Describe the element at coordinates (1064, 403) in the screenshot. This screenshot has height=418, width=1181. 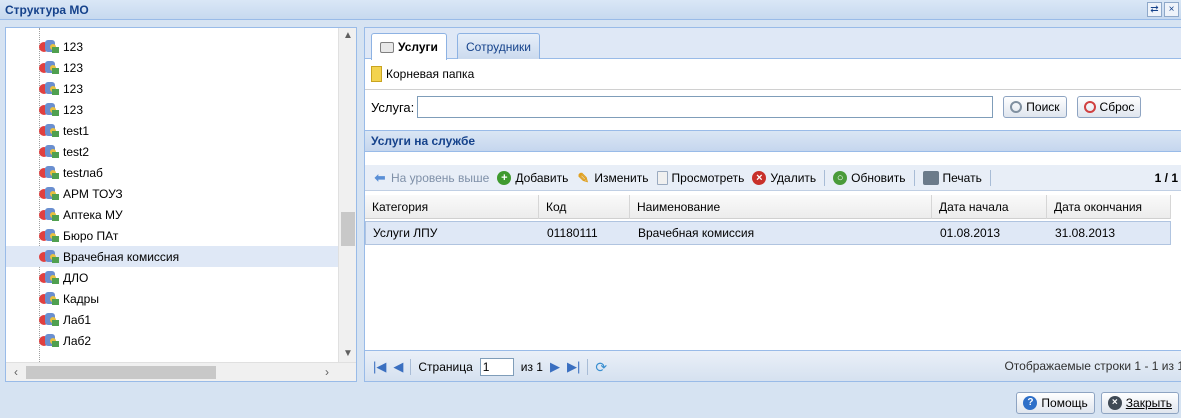
I see `help-label: Помощь` at that location.